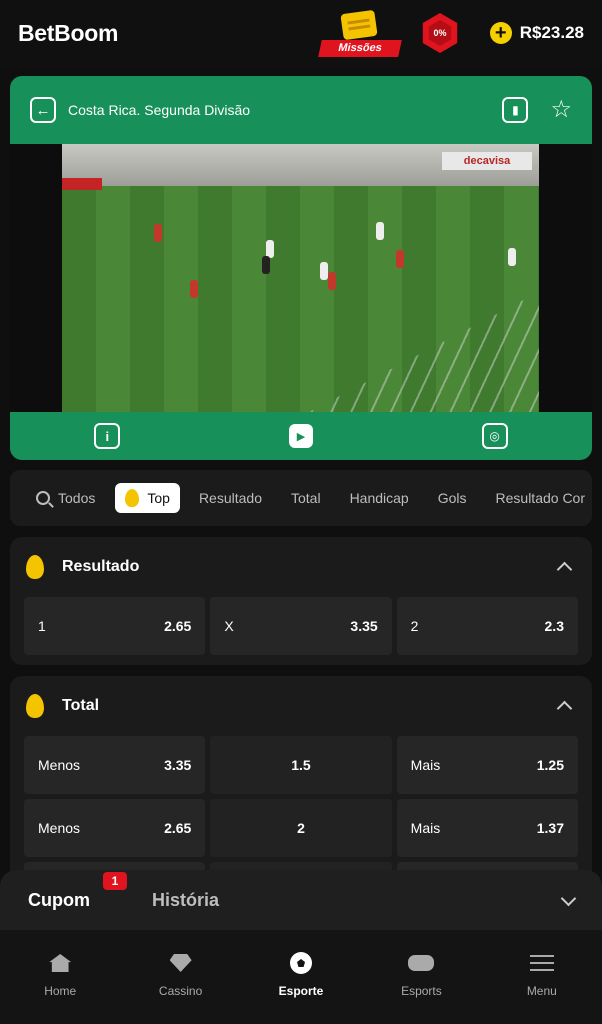  I want to click on total-line: 1.5, so click(301, 765).